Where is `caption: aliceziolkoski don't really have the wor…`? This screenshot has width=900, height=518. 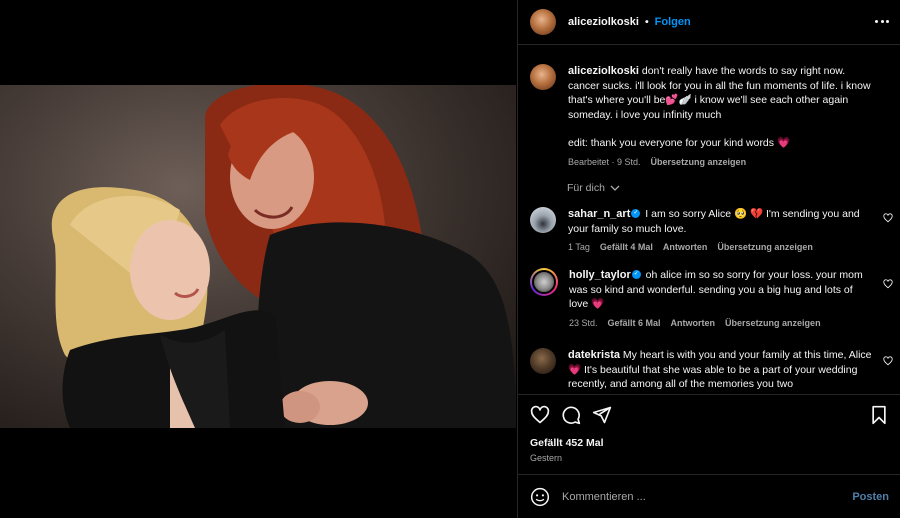
caption: aliceziolkoski don't really have the wor… is located at coordinates (707, 116).